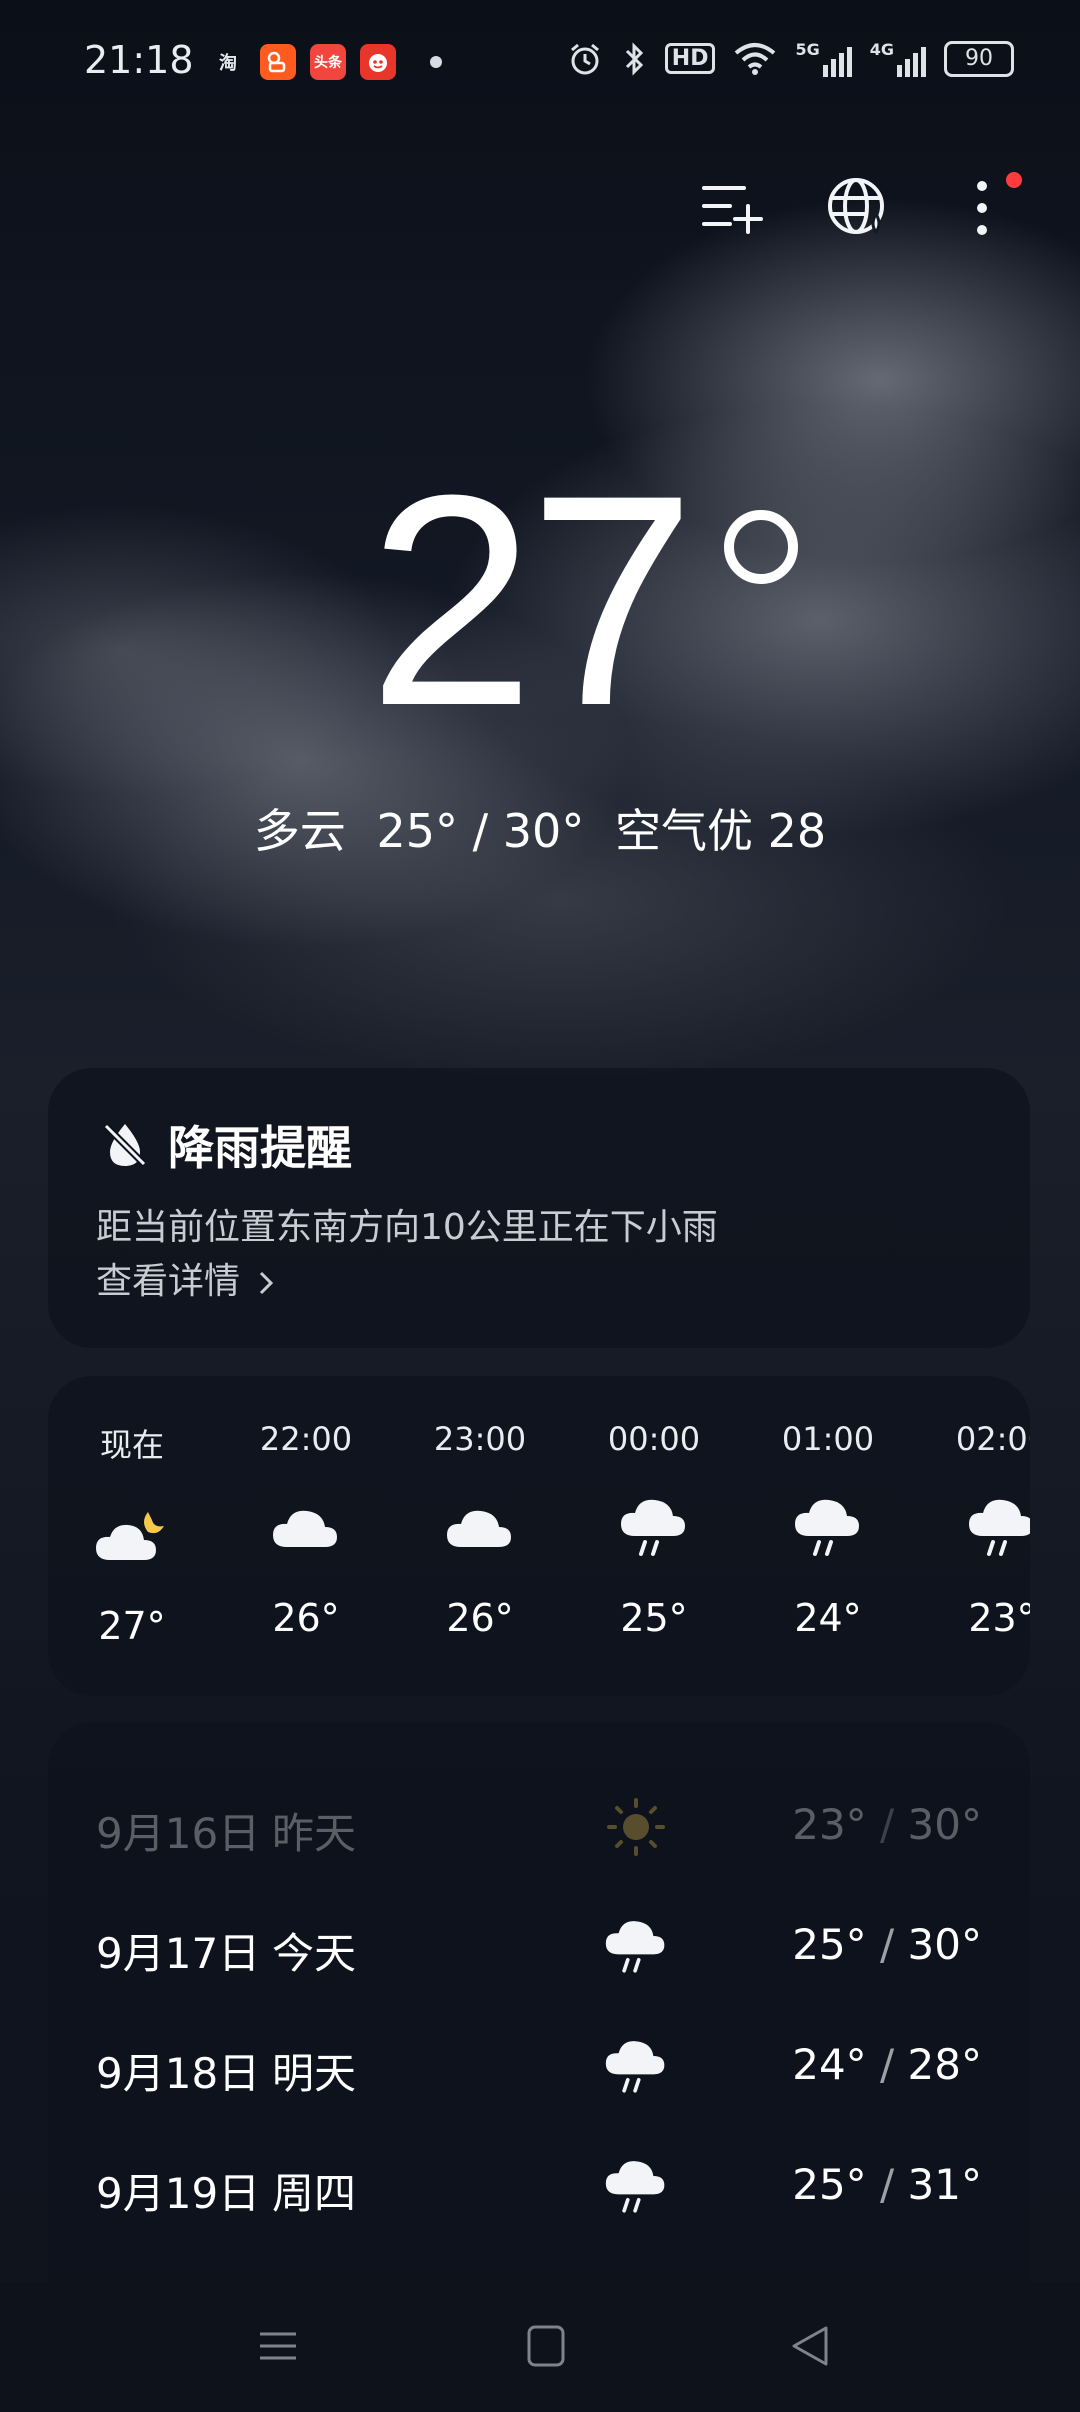  I want to click on alarm-icon, so click(584, 58).